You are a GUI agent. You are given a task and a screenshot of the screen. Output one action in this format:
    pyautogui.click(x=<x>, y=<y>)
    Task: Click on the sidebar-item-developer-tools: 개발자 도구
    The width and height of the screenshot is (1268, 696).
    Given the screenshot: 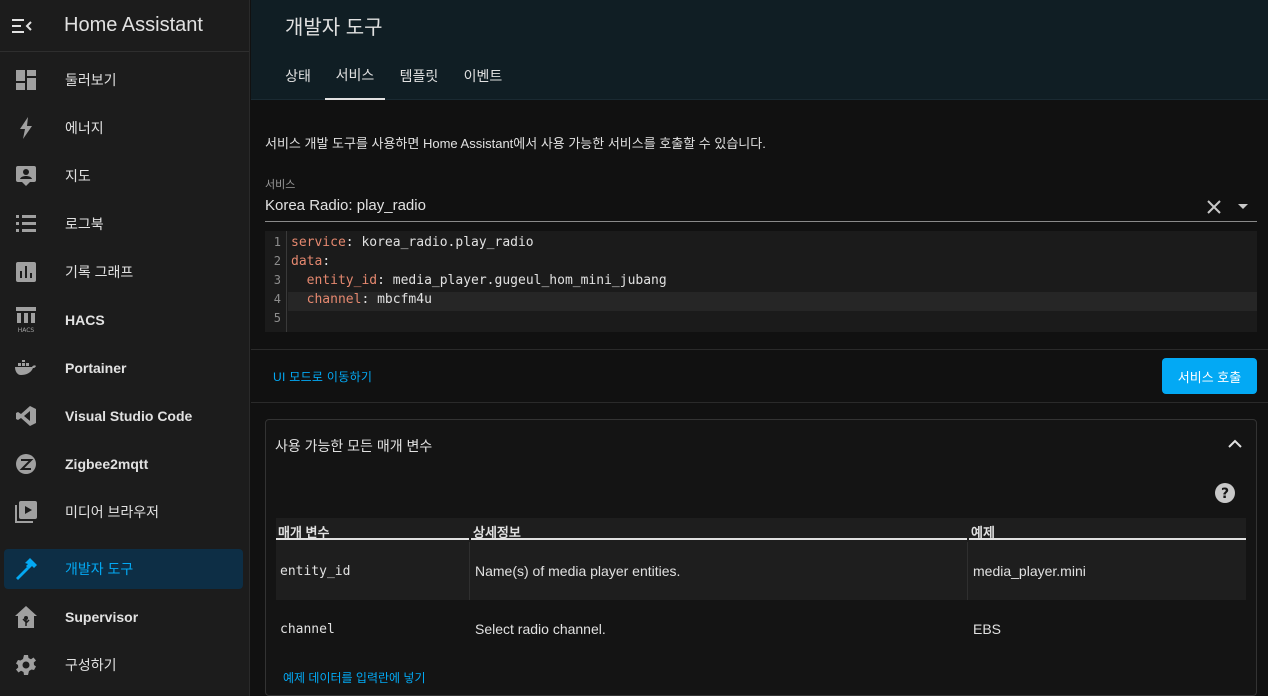 What is the action you would take?
    pyautogui.click(x=123, y=569)
    